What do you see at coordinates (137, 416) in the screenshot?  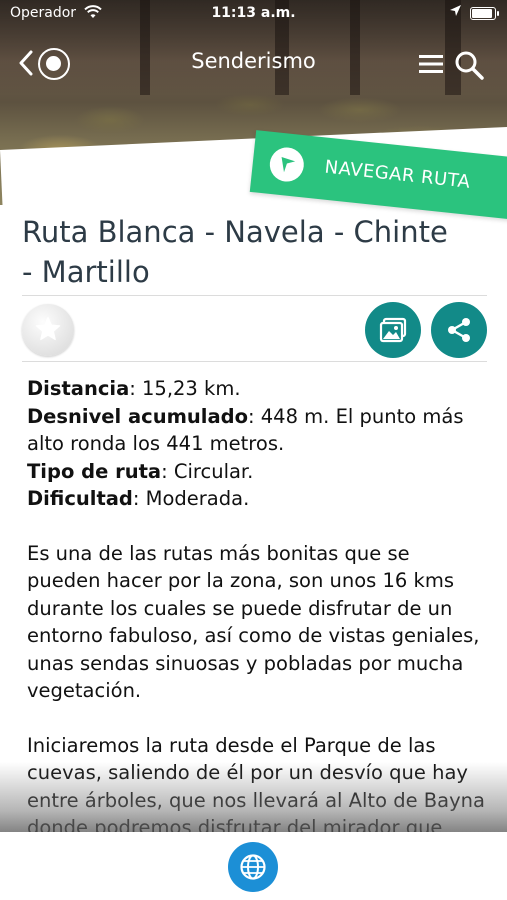 I see `spec-label: Desnivel acumulado` at bounding box center [137, 416].